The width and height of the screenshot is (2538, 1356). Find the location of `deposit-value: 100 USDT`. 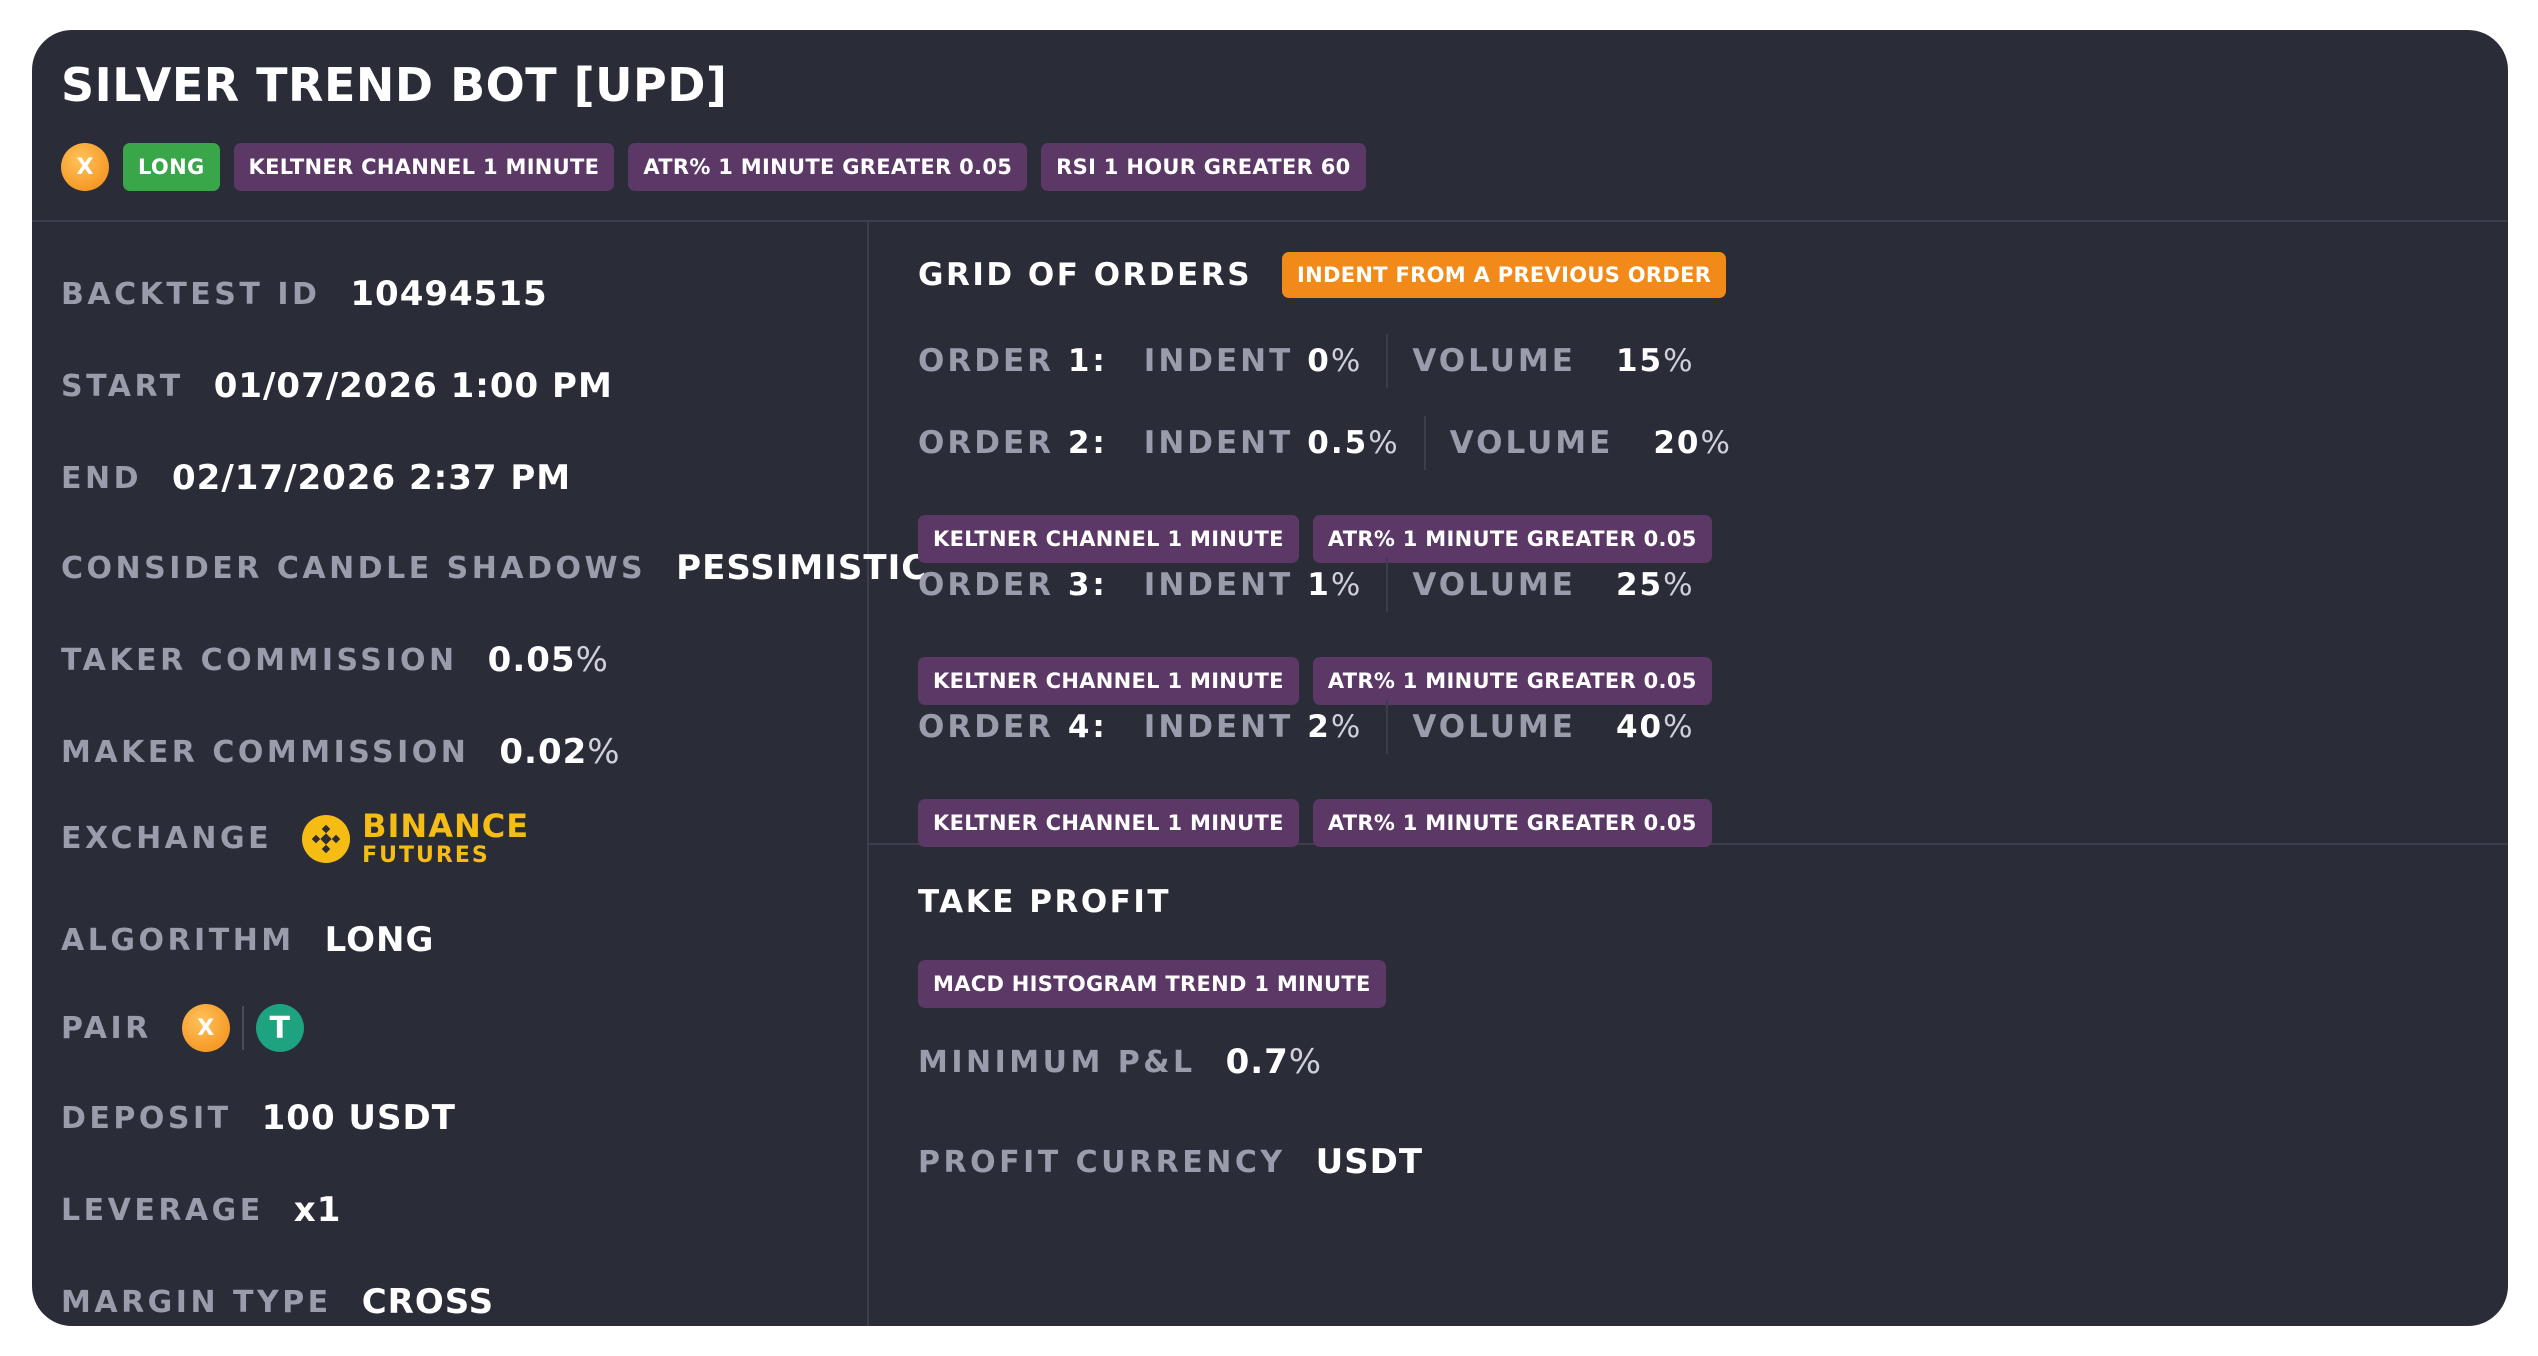

deposit-value: 100 USDT is located at coordinates (358, 1118).